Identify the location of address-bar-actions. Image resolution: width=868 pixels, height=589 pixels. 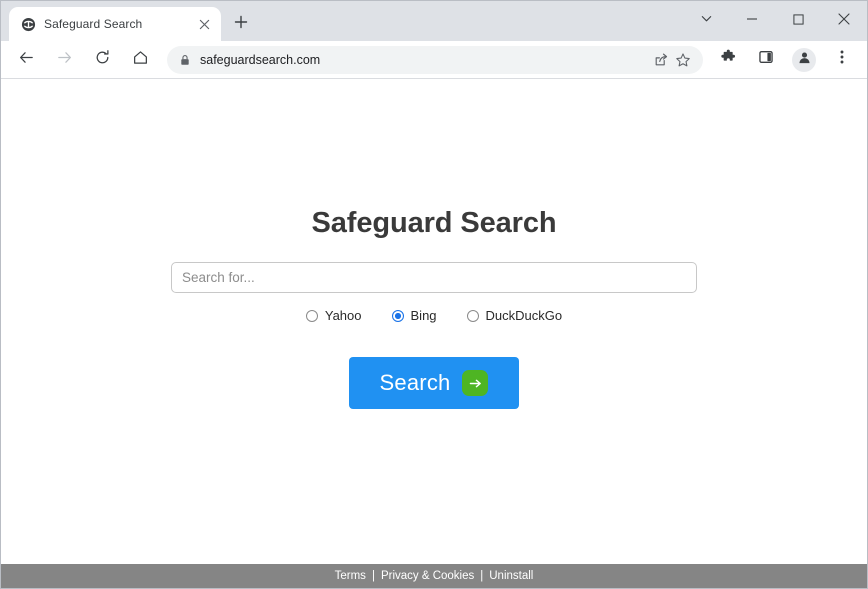
(672, 60).